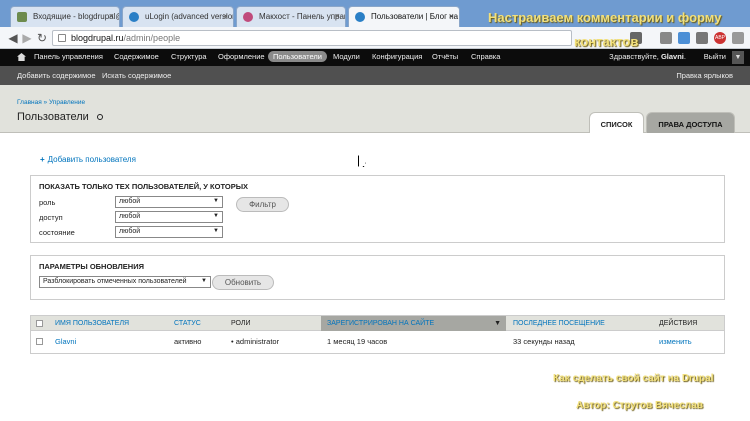 The width and height of the screenshot is (750, 421). I want to click on user-registered: 1 месяц 19 часов, so click(357, 341).